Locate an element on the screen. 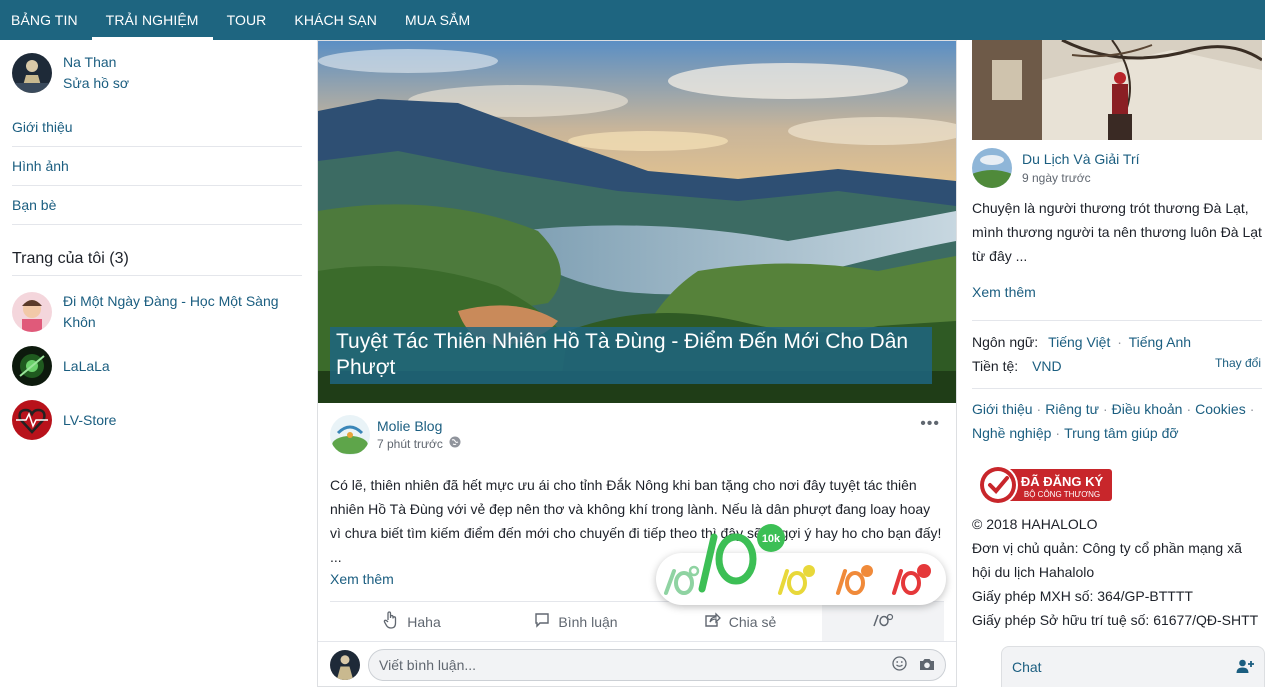  camera-icon is located at coordinates (927, 665).